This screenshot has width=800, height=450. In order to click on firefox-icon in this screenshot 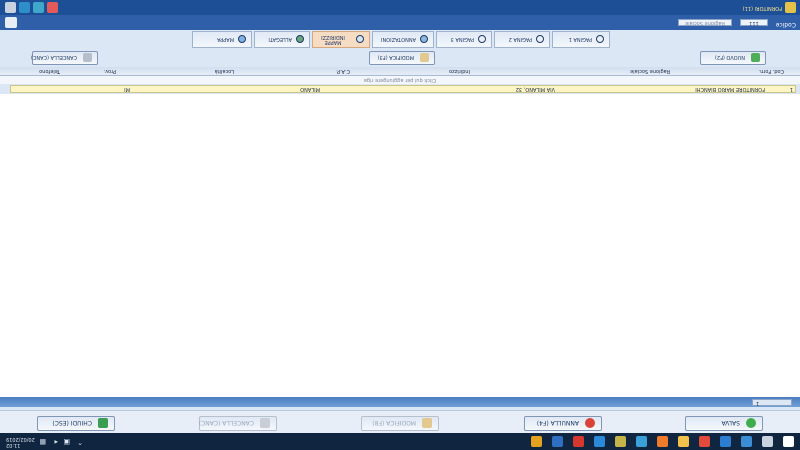, I will do `click(662, 441)`.